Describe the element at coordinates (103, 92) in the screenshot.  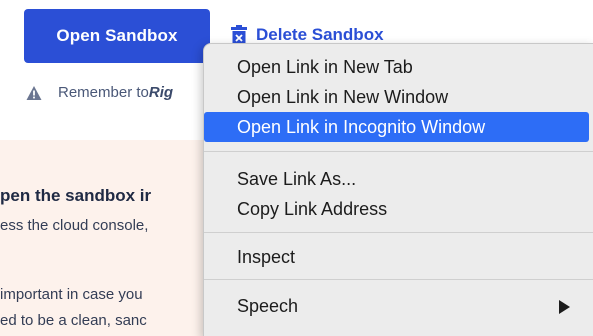
I see `warning-prefix: Remember to` at that location.